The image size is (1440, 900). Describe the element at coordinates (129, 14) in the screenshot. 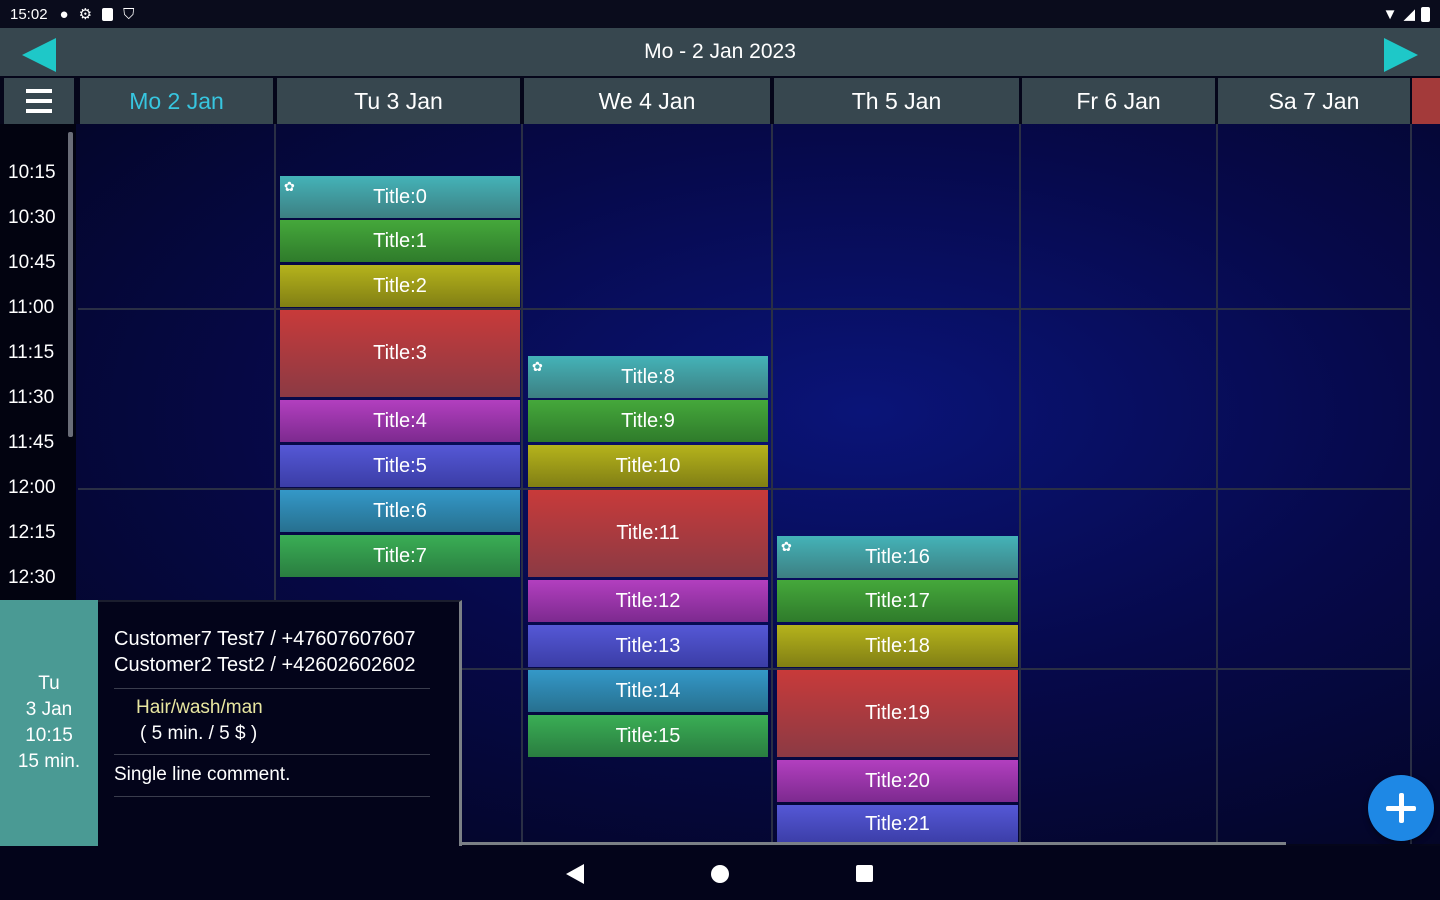

I see `shield-icon: ⛉` at that location.